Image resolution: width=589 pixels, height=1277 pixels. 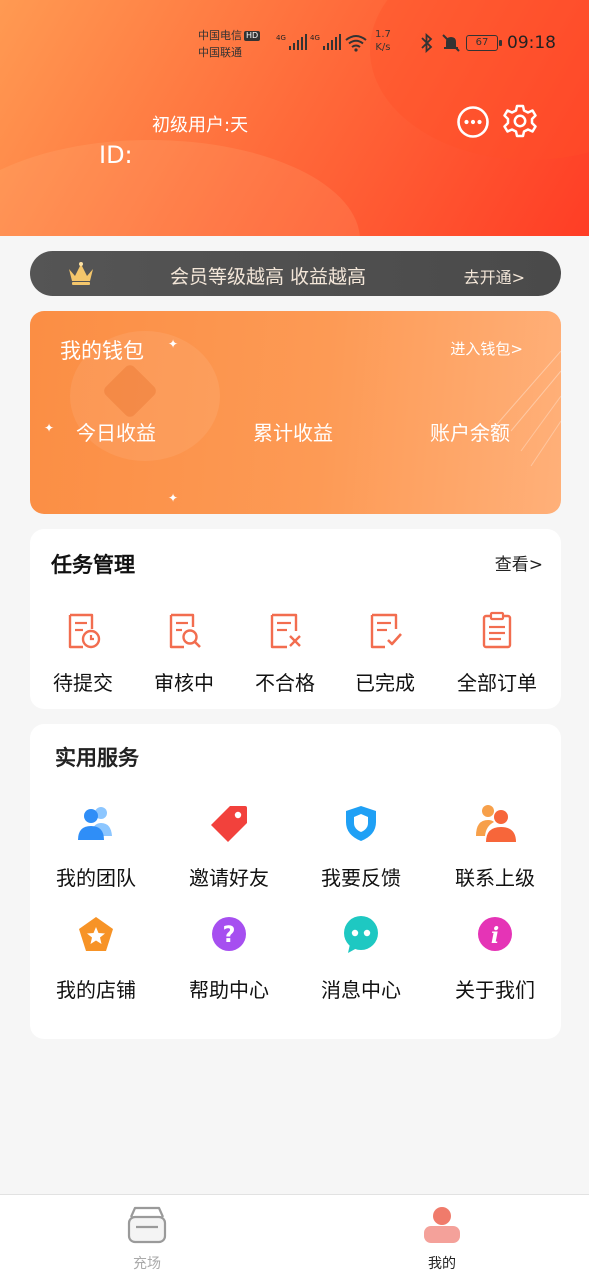 I want to click on settings-gear-icon, so click(x=520, y=121).